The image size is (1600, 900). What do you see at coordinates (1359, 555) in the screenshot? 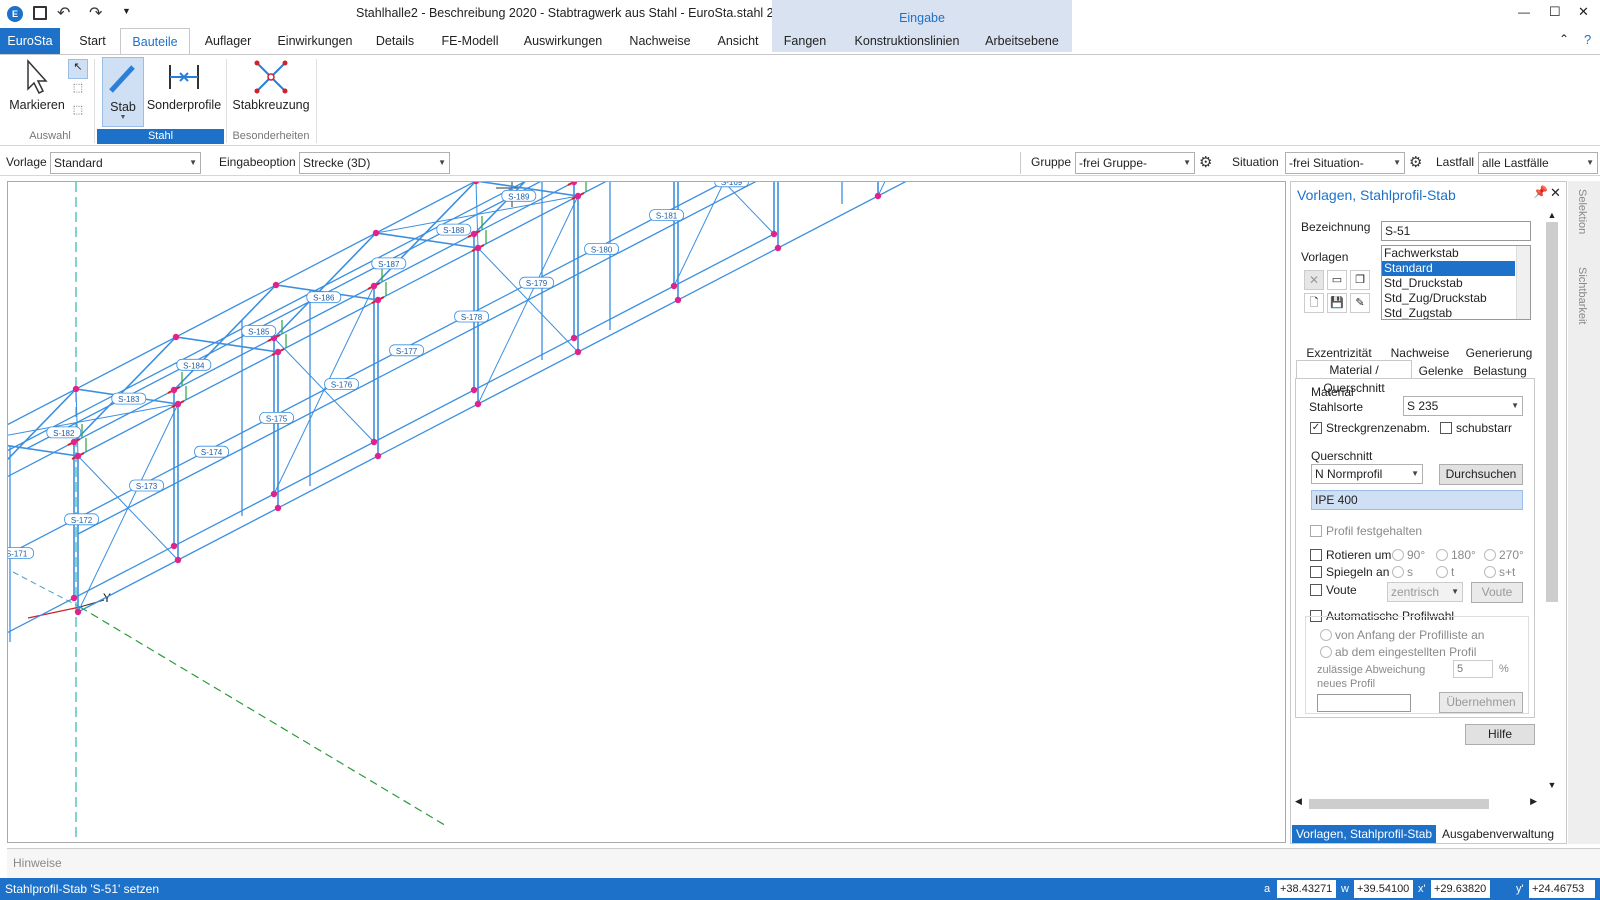
I see `rotieren-label: Rotieren um` at bounding box center [1359, 555].